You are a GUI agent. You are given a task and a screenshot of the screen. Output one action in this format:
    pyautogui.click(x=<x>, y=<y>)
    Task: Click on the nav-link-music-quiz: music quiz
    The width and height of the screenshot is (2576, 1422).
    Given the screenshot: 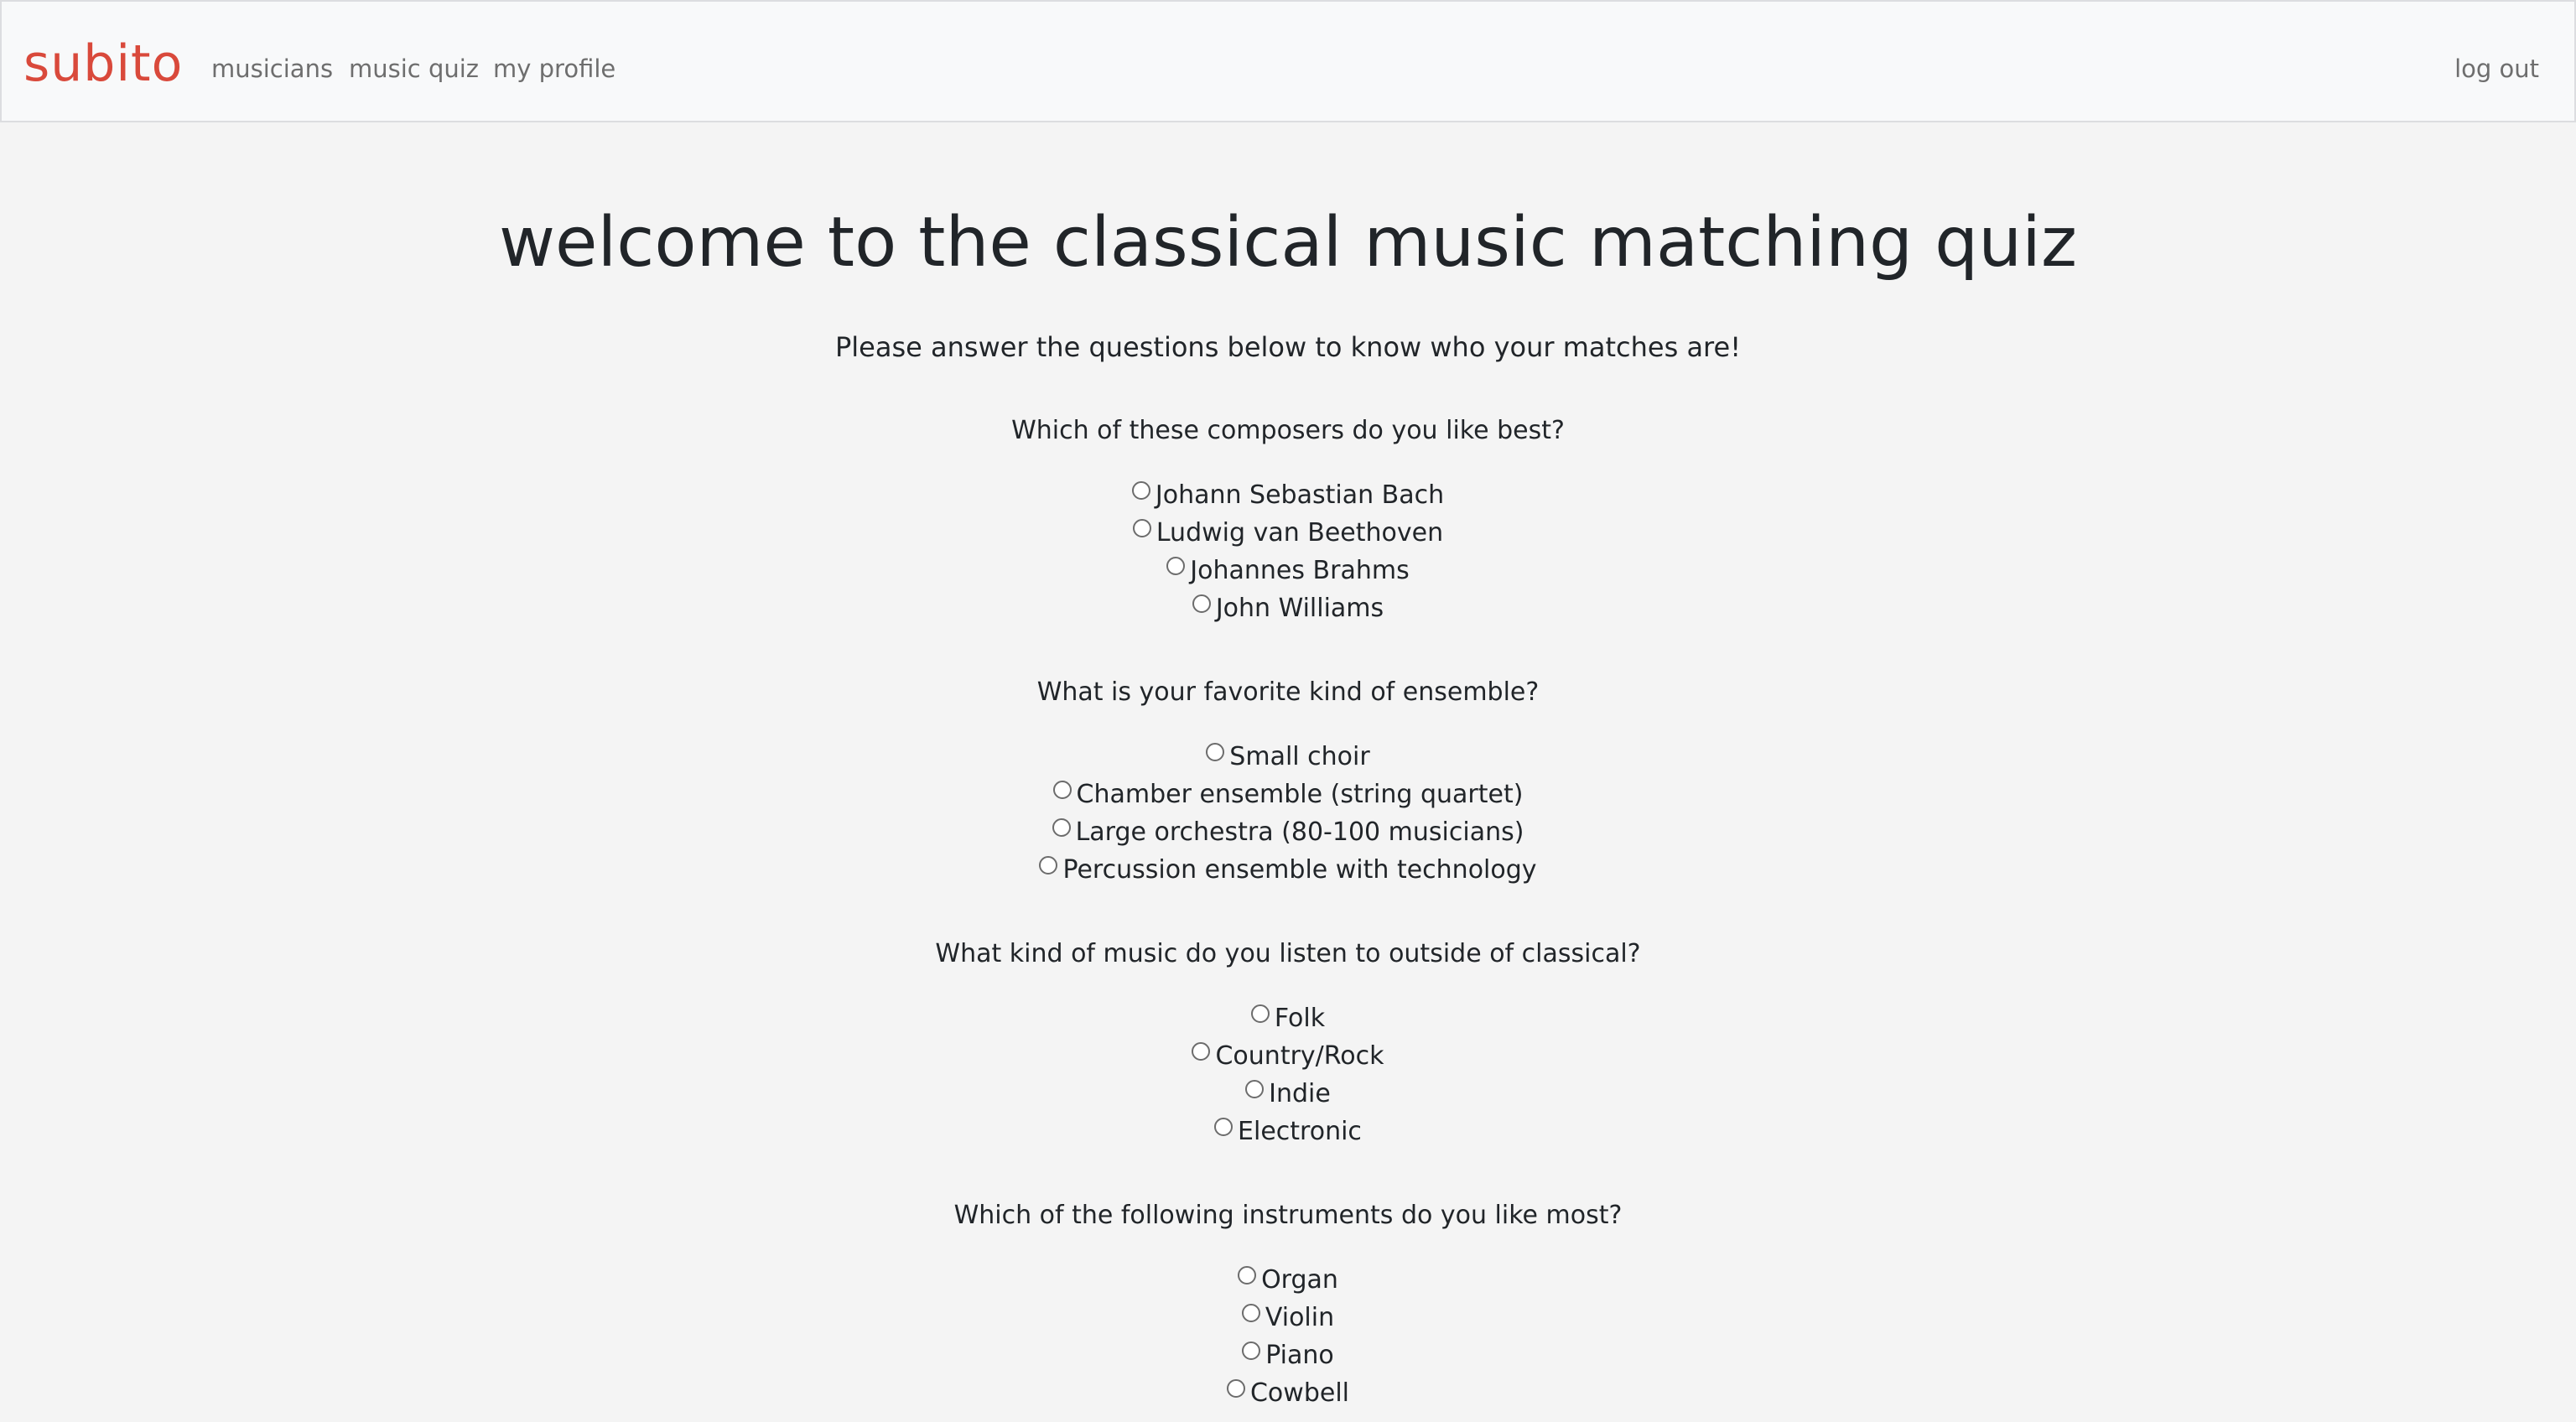 What is the action you would take?
    pyautogui.click(x=414, y=69)
    